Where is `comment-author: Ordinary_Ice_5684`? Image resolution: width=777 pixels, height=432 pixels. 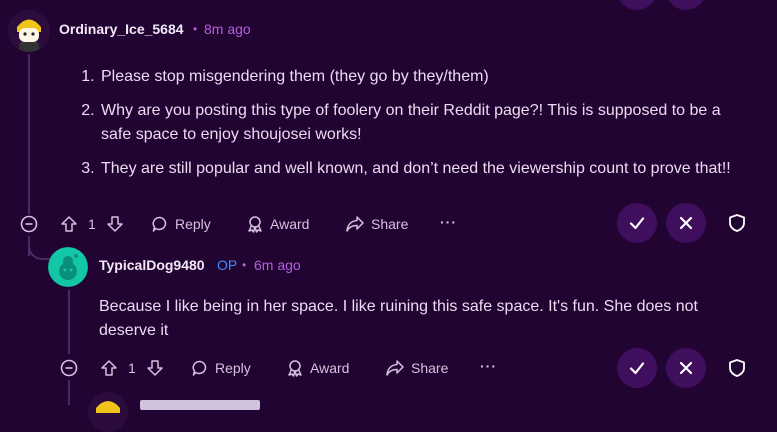
comment-author: Ordinary_Ice_5684 is located at coordinates (121, 29).